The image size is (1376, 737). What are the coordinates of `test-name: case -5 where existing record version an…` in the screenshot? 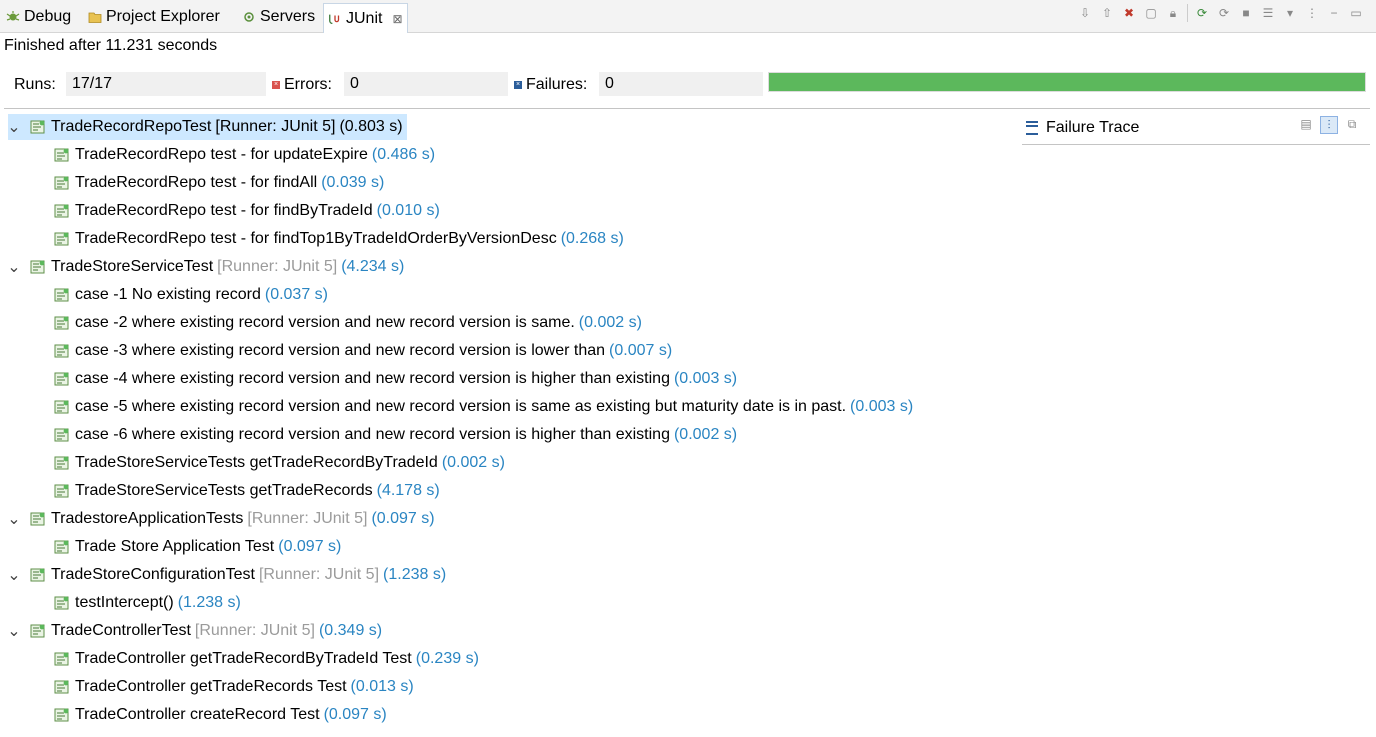 It's located at (461, 406).